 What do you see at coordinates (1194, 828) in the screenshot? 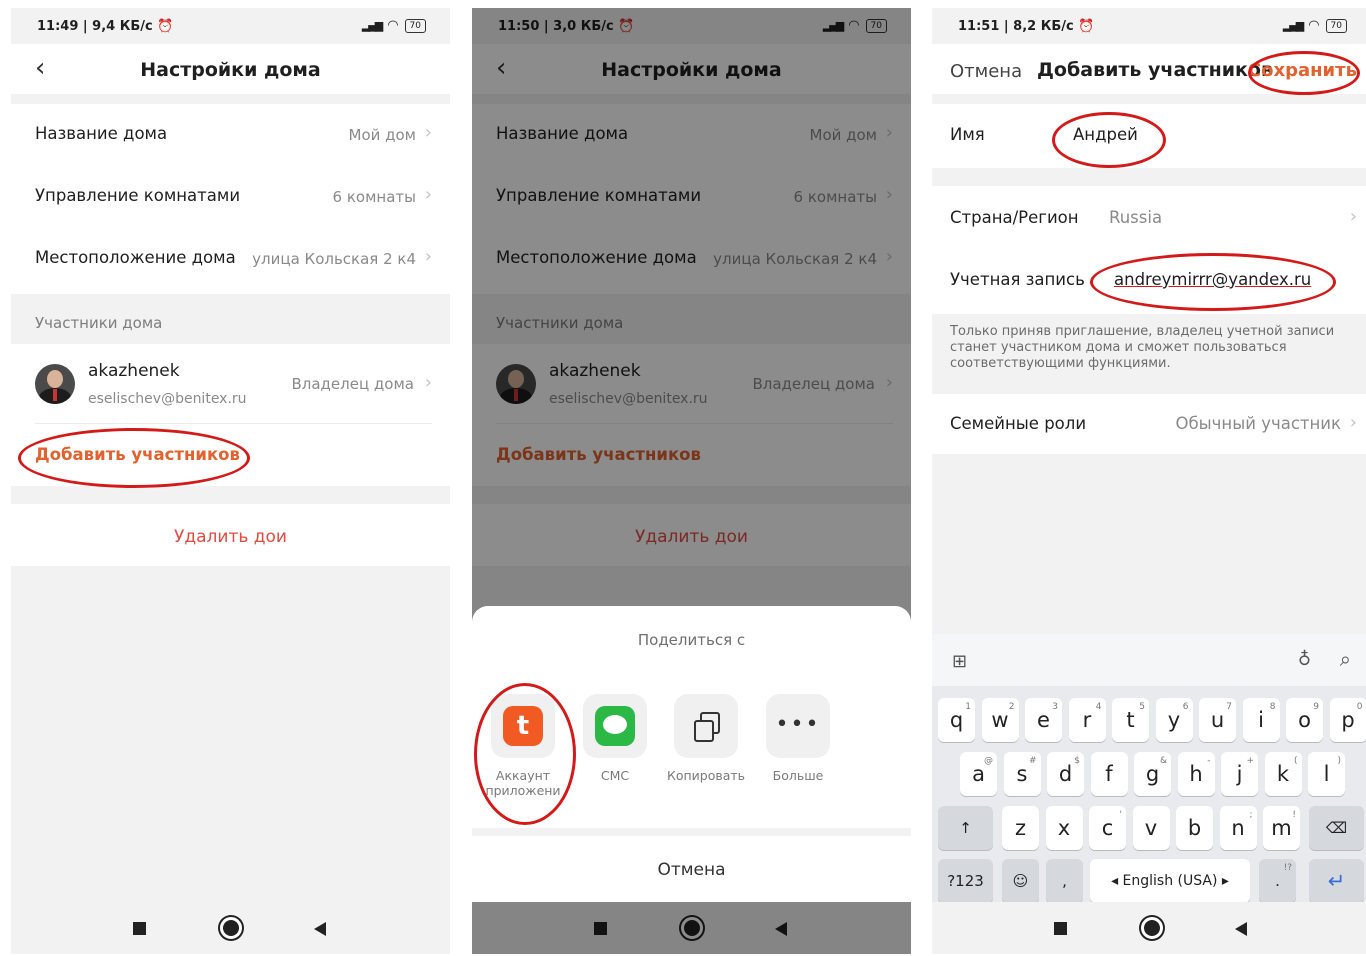
I see `key-b: b` at bounding box center [1194, 828].